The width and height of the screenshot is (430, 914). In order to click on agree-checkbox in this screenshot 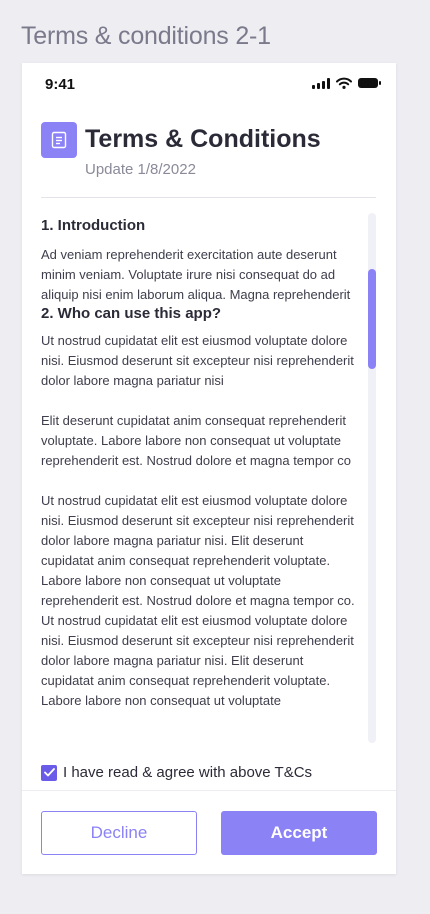, I will do `click(49, 772)`.